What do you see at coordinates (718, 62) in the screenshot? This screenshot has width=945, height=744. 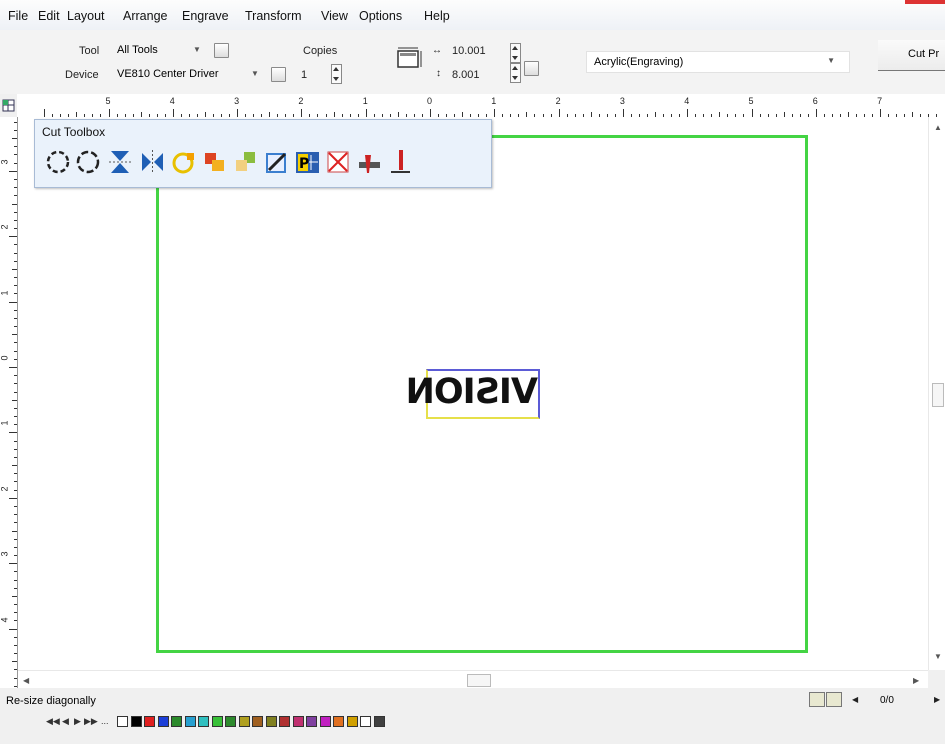 I see `material-select: Acrylic(Engraving) ▼` at bounding box center [718, 62].